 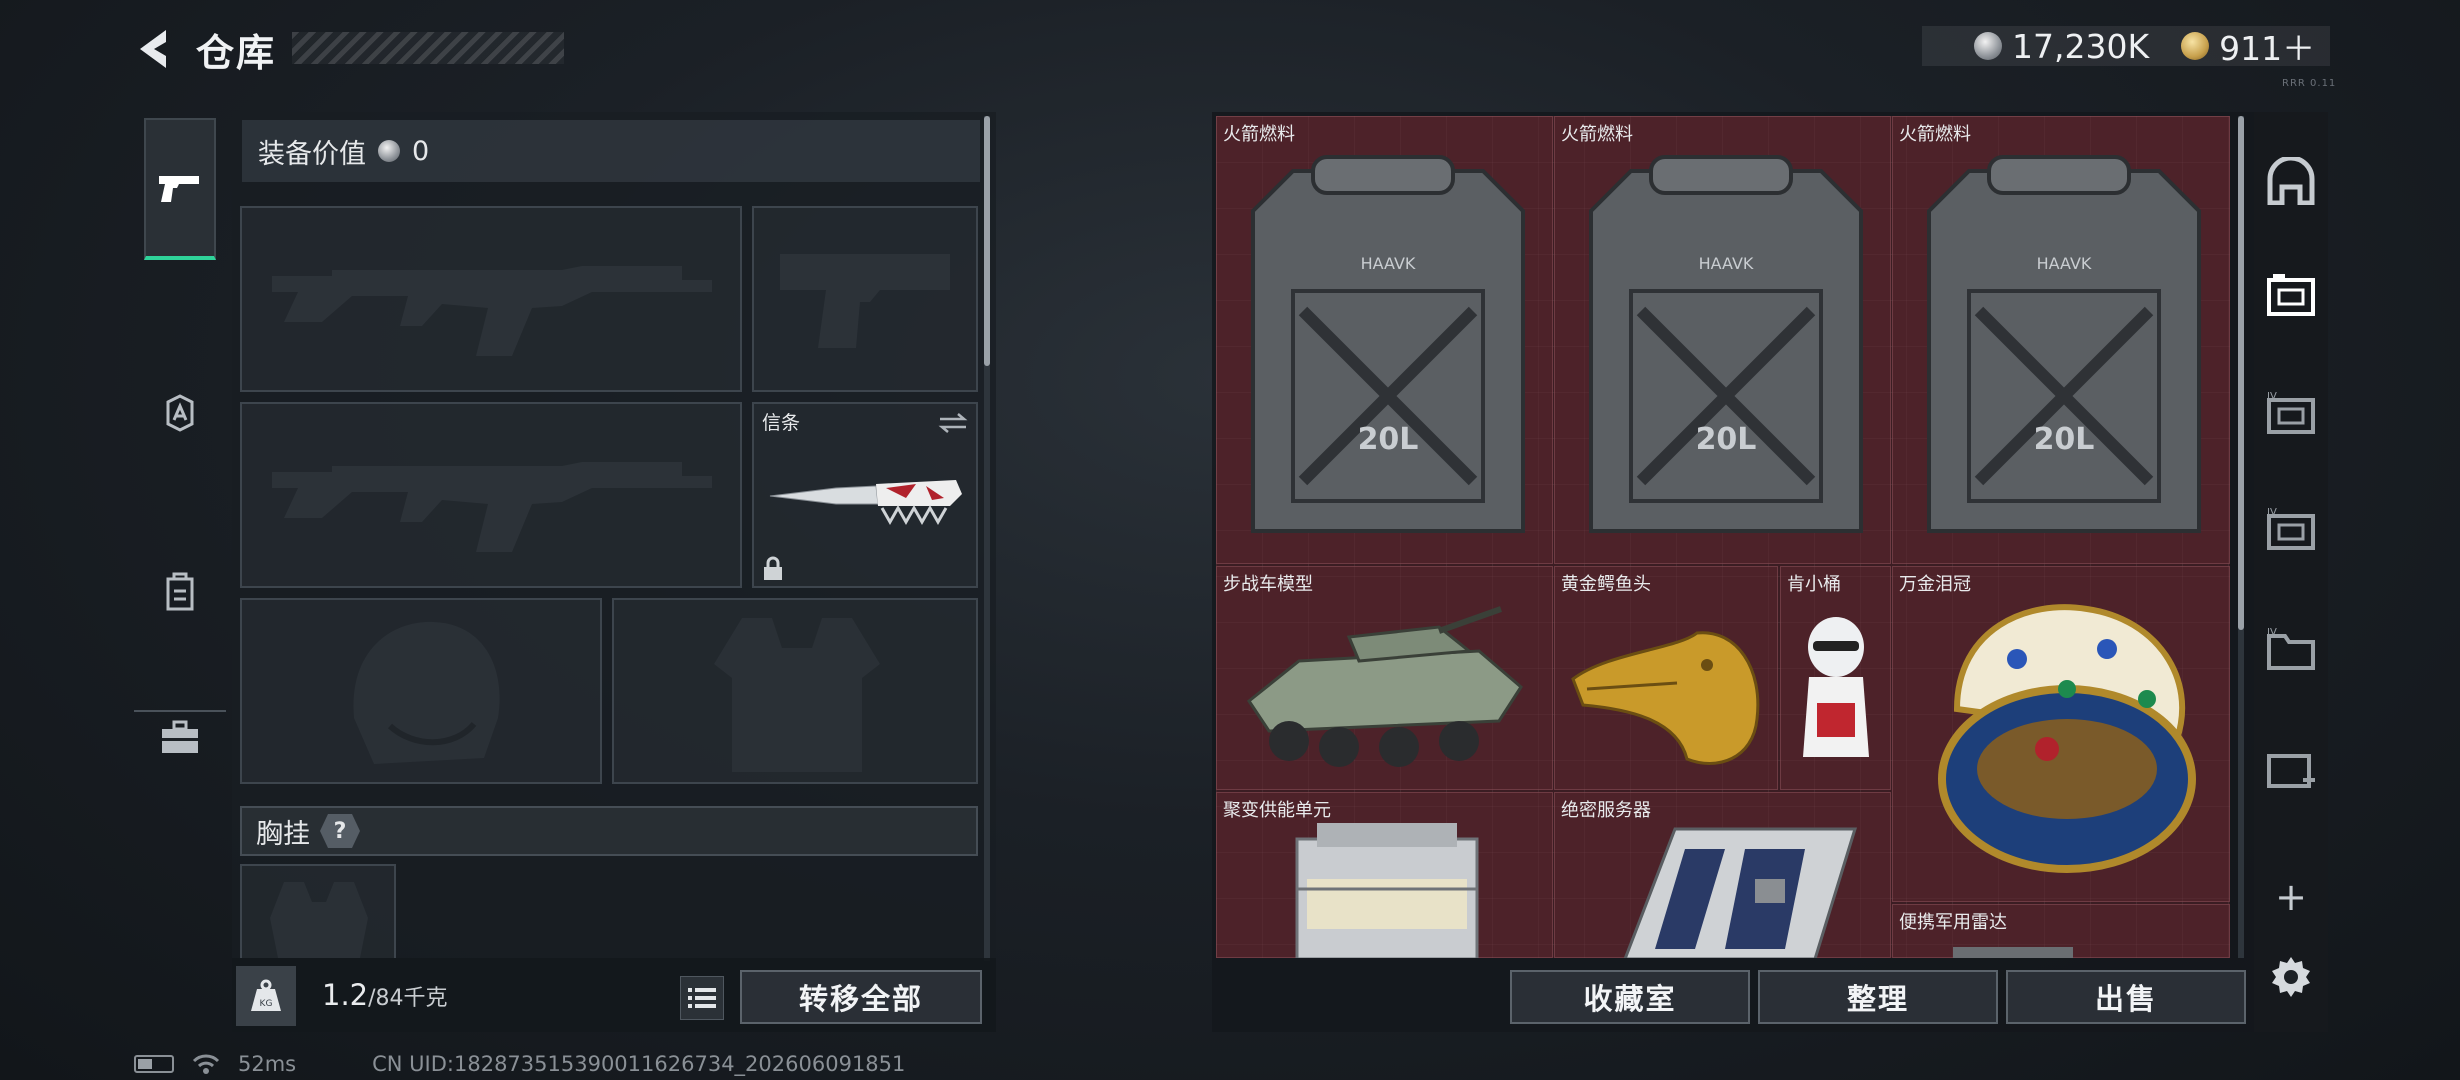 I want to click on storage-case-icon, so click(x=2291, y=295).